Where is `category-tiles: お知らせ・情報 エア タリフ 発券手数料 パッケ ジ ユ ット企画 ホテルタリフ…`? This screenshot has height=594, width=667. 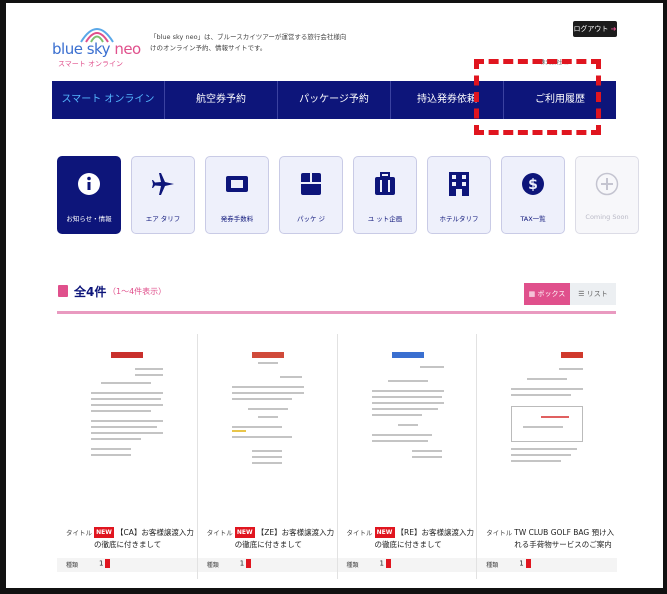 category-tiles: お知らせ・情報 エア タリフ 発券手数料 パッケ ジ ユ ット企画 ホテルタリフ… is located at coordinates (348, 195).